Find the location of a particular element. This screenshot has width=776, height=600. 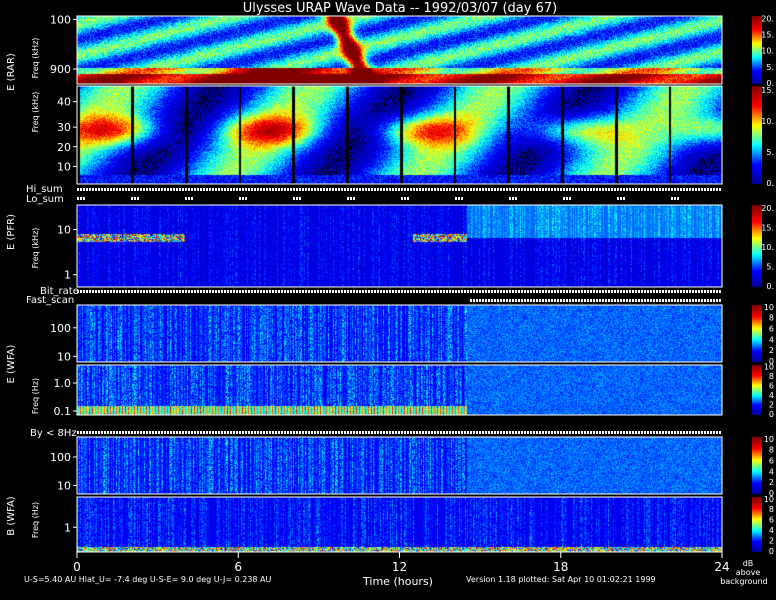

y-tick-label-0-0: 100 is located at coordinates (60, 19).